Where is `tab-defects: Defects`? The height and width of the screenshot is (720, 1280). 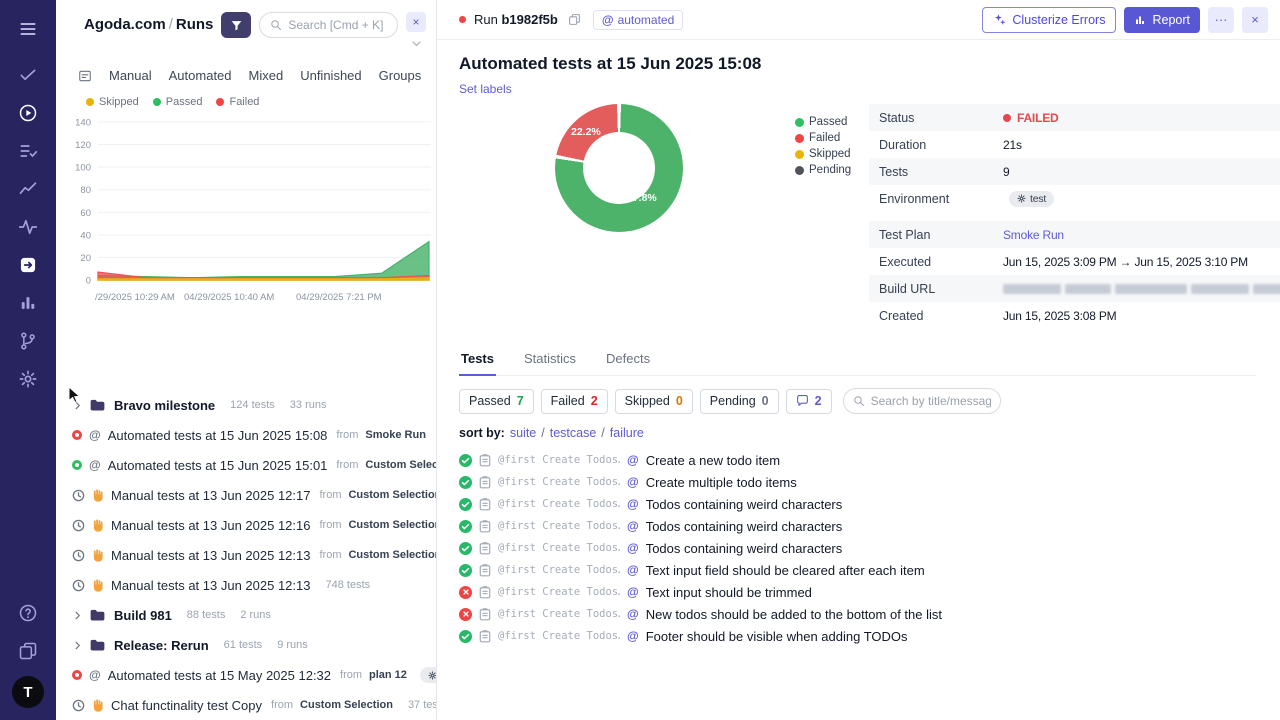 tab-defects: Defects is located at coordinates (628, 360).